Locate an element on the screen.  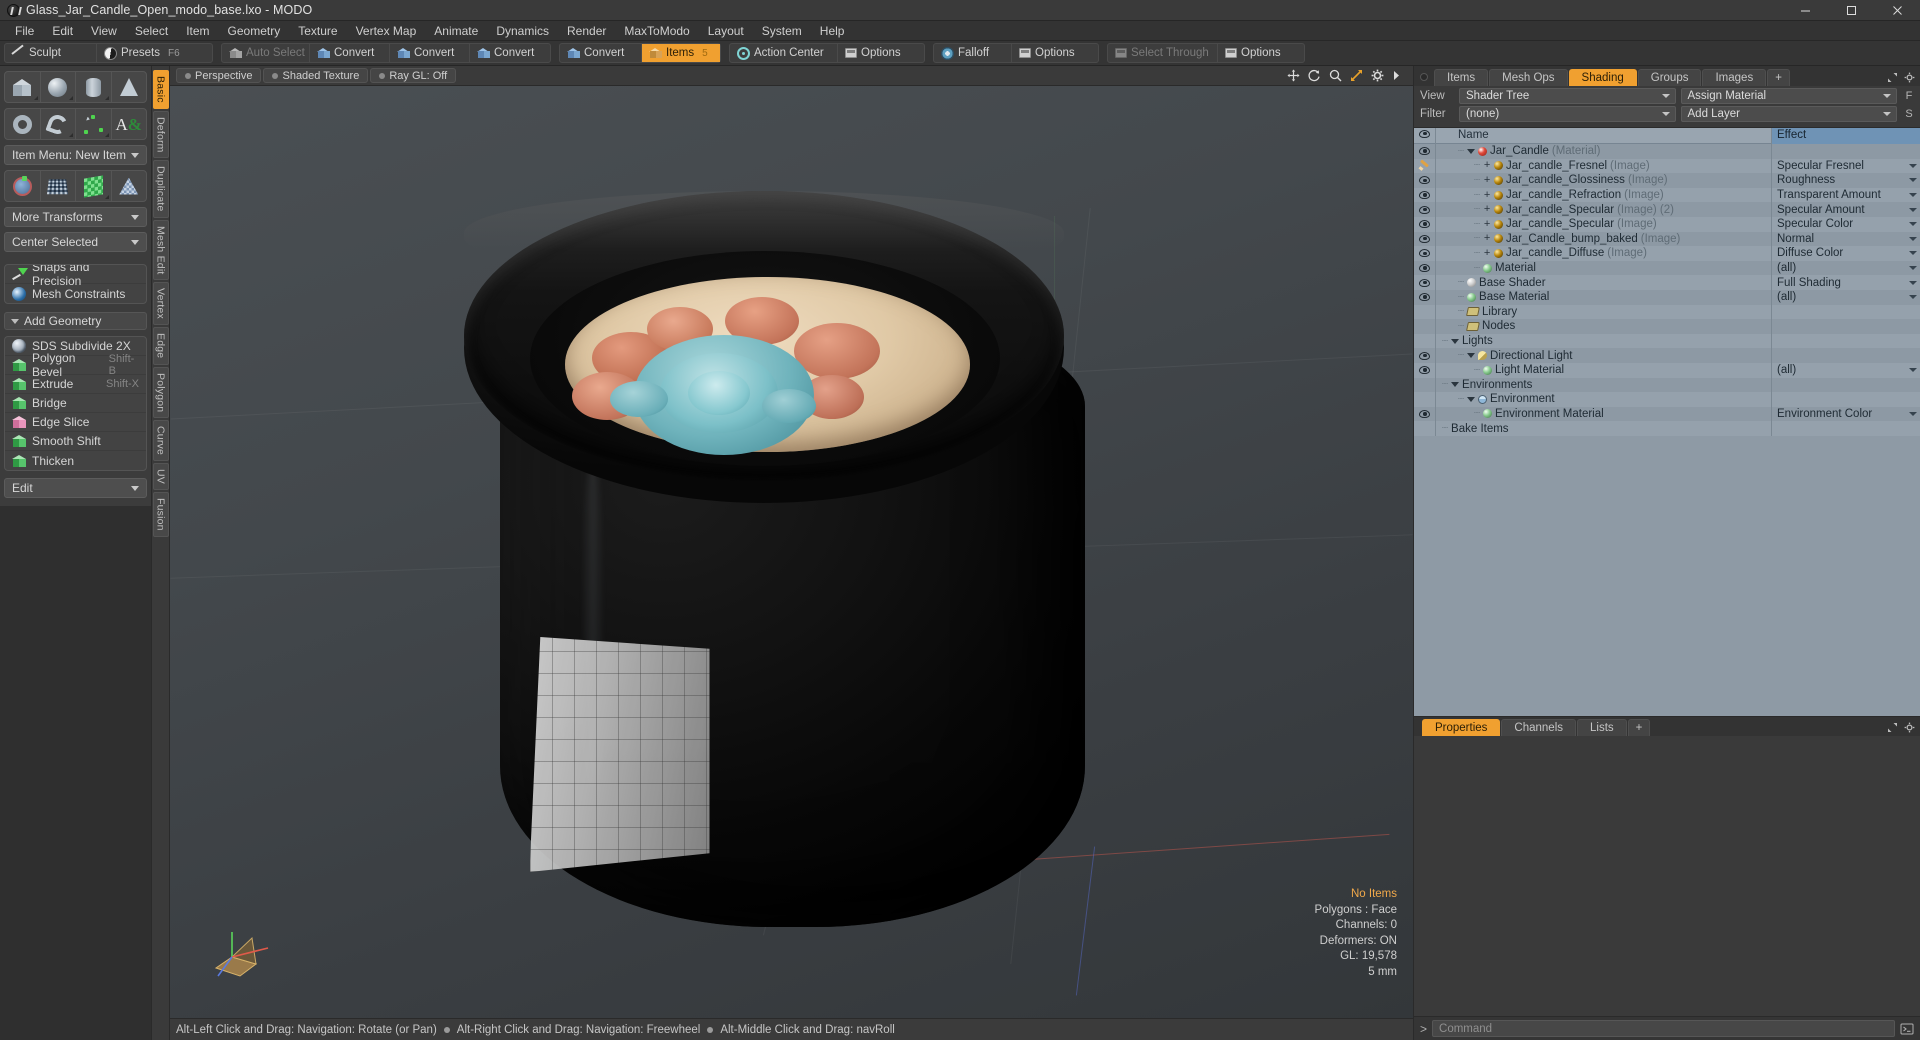
cylinder-primitive-button is located at coordinates (94, 87).